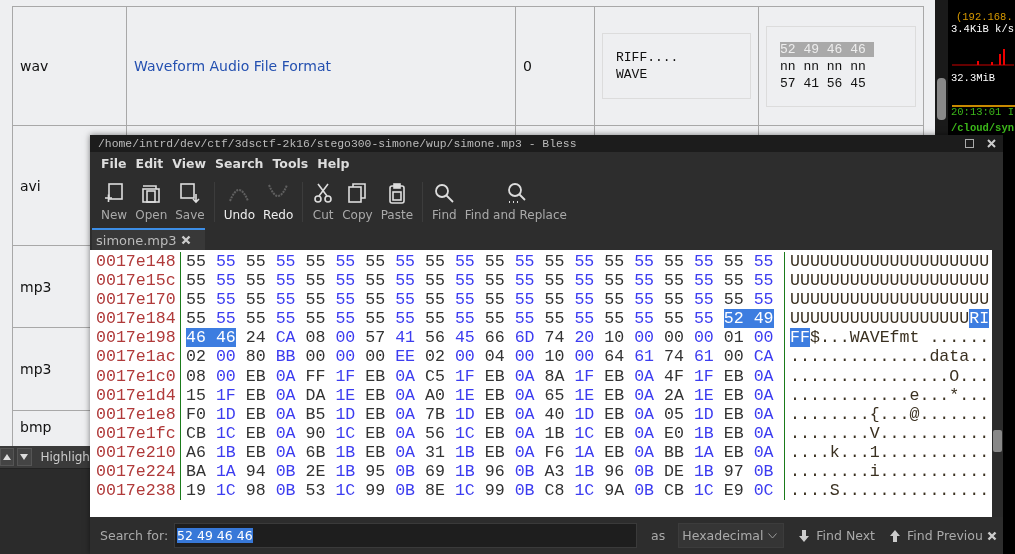 The image size is (1015, 554). What do you see at coordinates (982, 112) in the screenshot?
I see `terminal-text: 20:13:01 I` at bounding box center [982, 112].